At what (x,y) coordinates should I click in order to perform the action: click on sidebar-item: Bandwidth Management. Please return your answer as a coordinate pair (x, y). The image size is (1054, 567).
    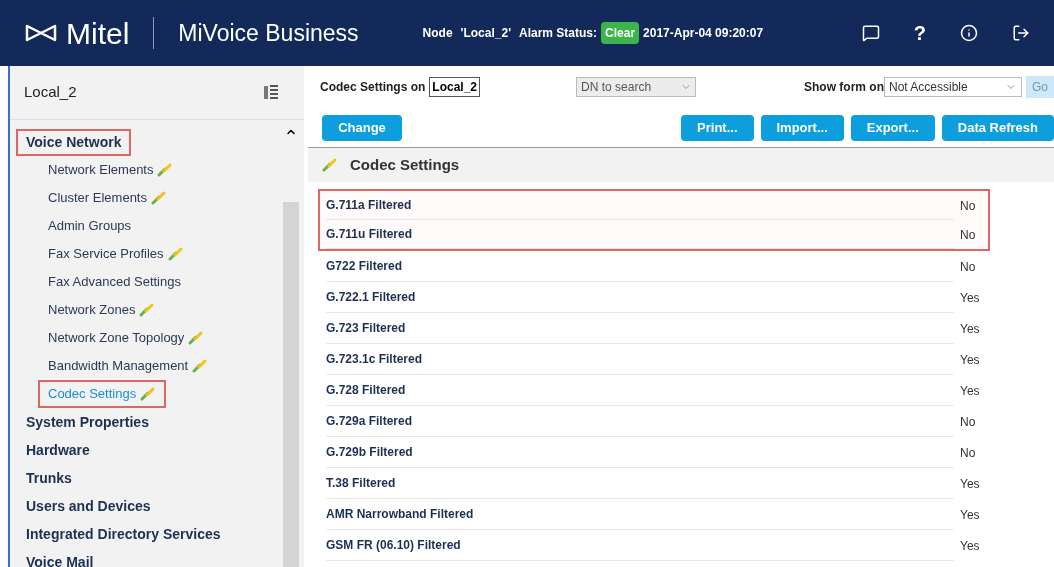
    Looking at the image, I should click on (128, 366).